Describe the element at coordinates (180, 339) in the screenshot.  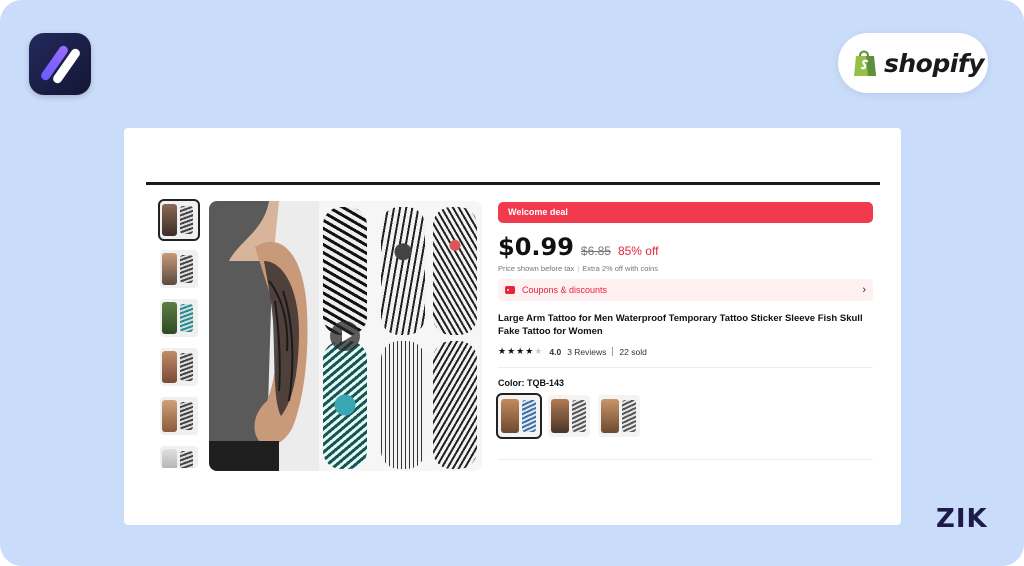
I see `thumbnail-list` at that location.